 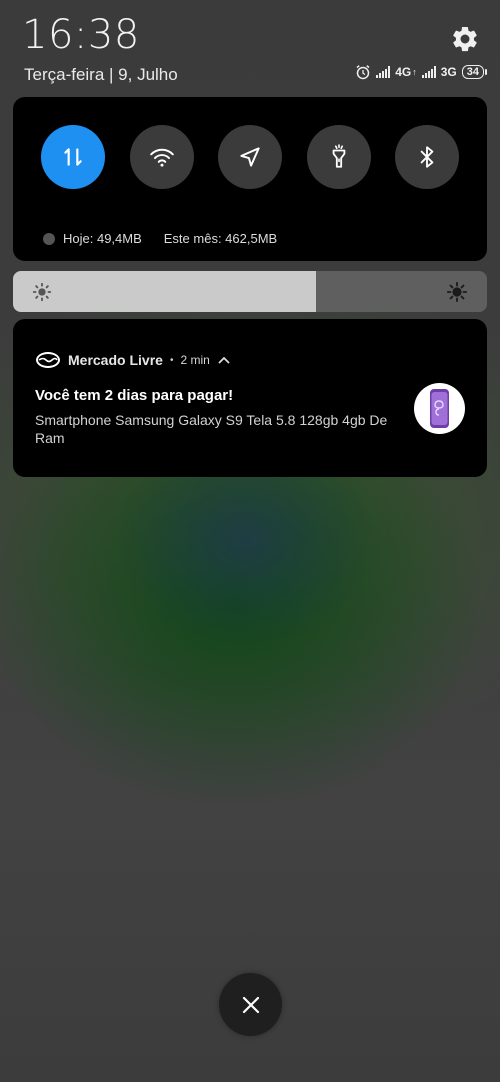 I want to click on bluetooth-icon, so click(x=427, y=157).